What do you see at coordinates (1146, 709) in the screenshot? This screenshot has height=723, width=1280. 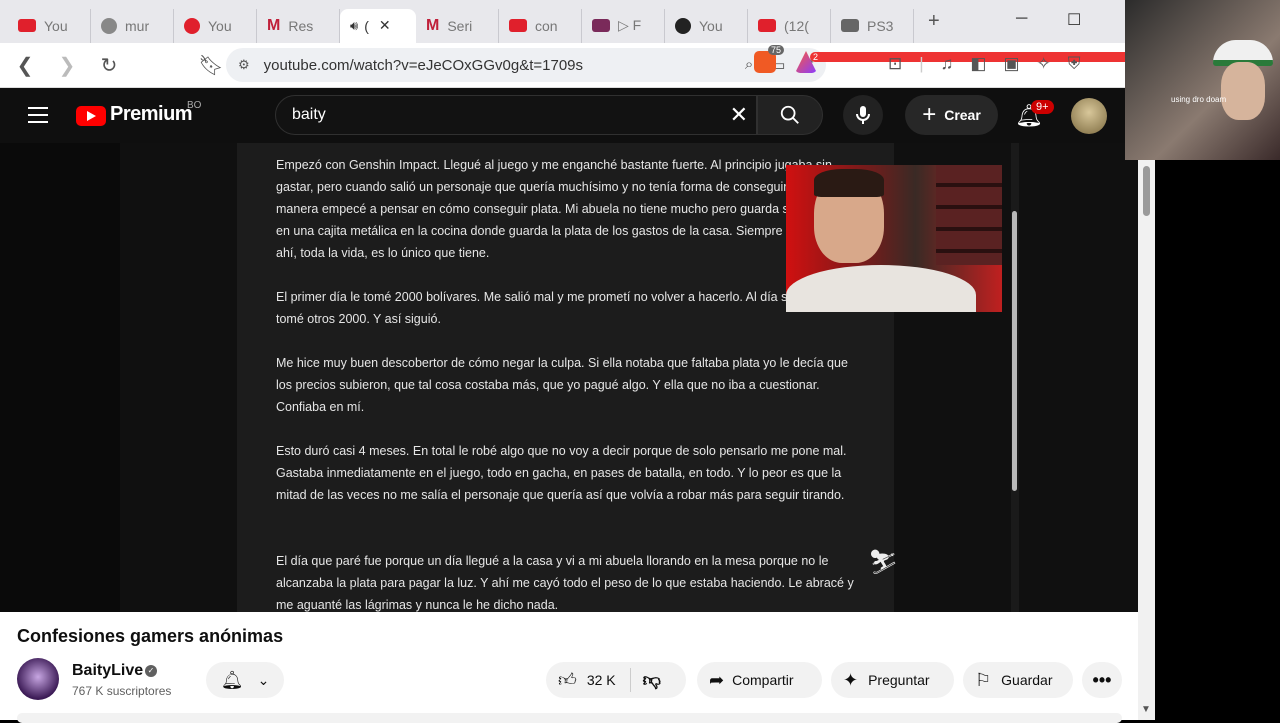 I see `scroll-down-arrow-icon: ▼` at bounding box center [1146, 709].